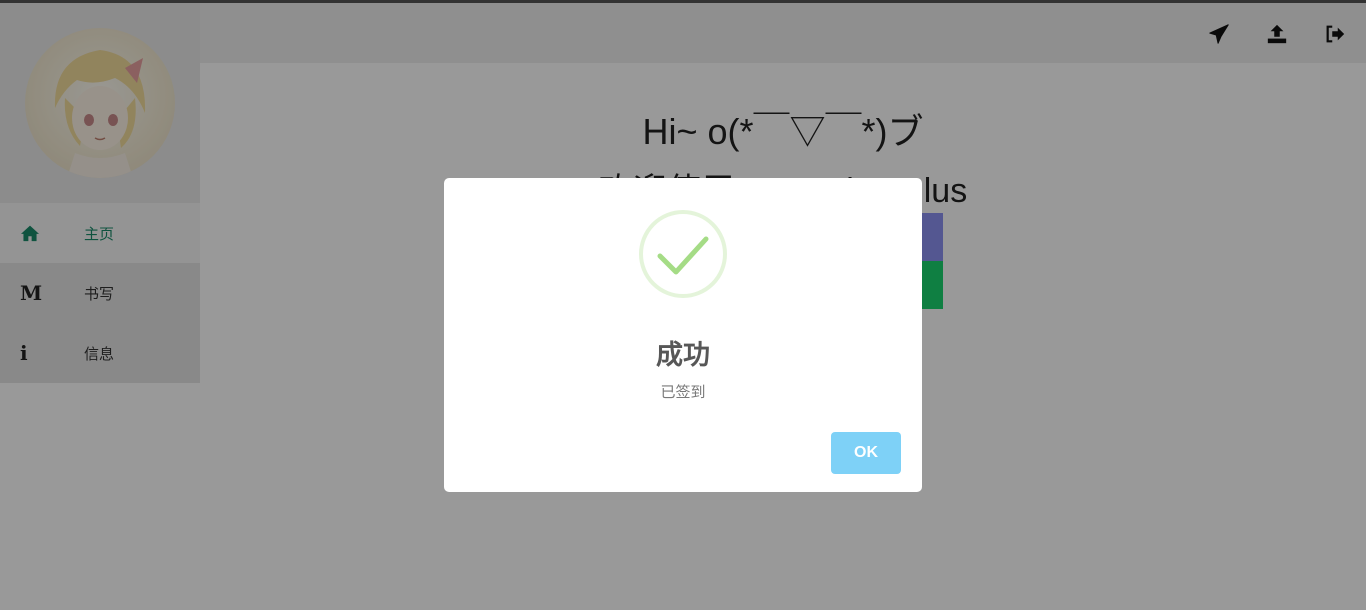 This screenshot has height=610, width=1366. What do you see at coordinates (683, 254) in the screenshot?
I see `check-circle-icon` at bounding box center [683, 254].